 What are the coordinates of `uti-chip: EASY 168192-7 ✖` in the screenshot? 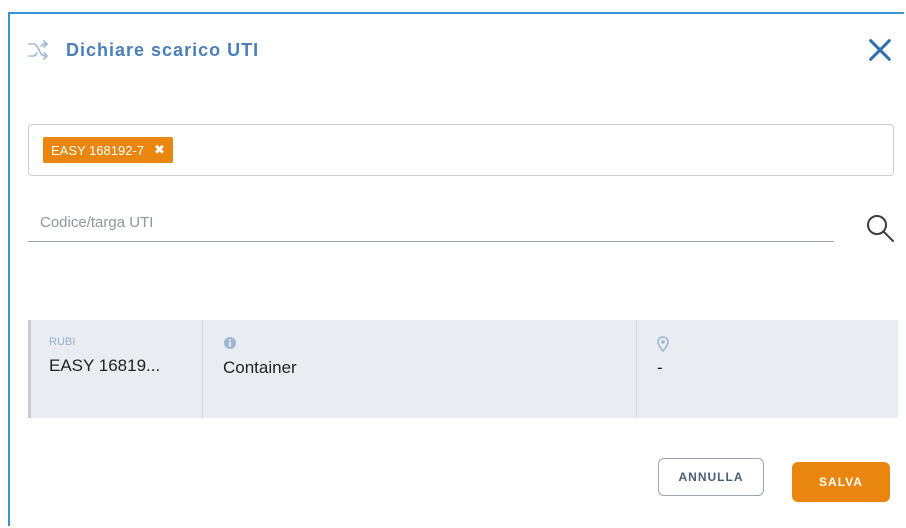 It's located at (108, 150).